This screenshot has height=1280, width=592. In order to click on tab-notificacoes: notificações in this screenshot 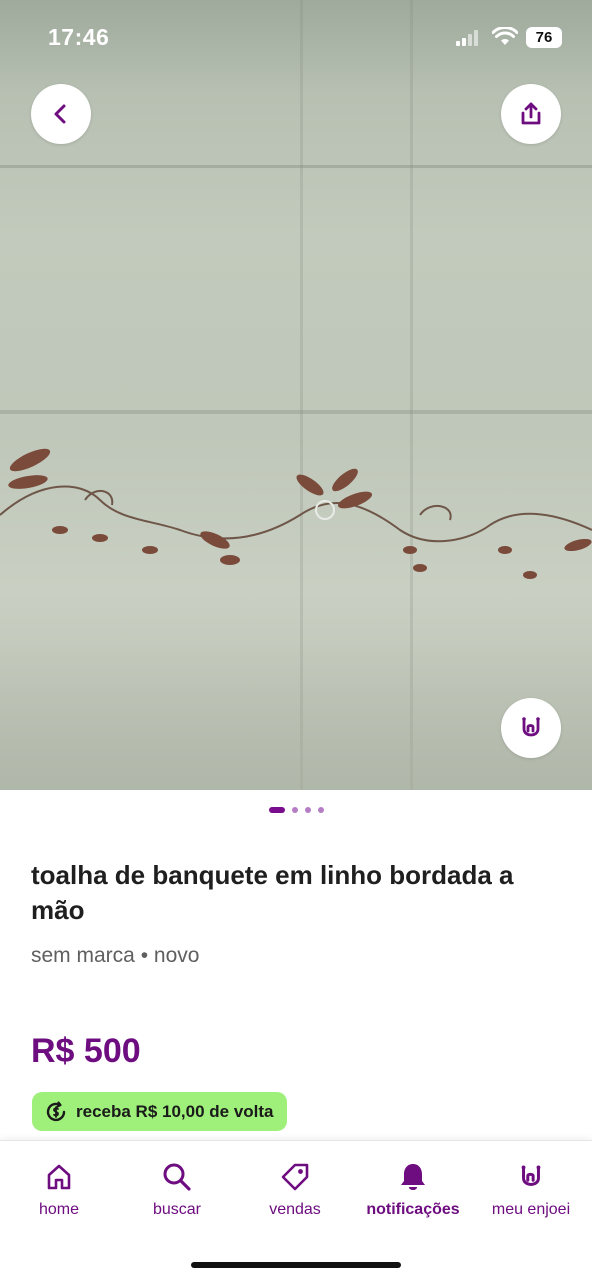, I will do `click(413, 1189)`.